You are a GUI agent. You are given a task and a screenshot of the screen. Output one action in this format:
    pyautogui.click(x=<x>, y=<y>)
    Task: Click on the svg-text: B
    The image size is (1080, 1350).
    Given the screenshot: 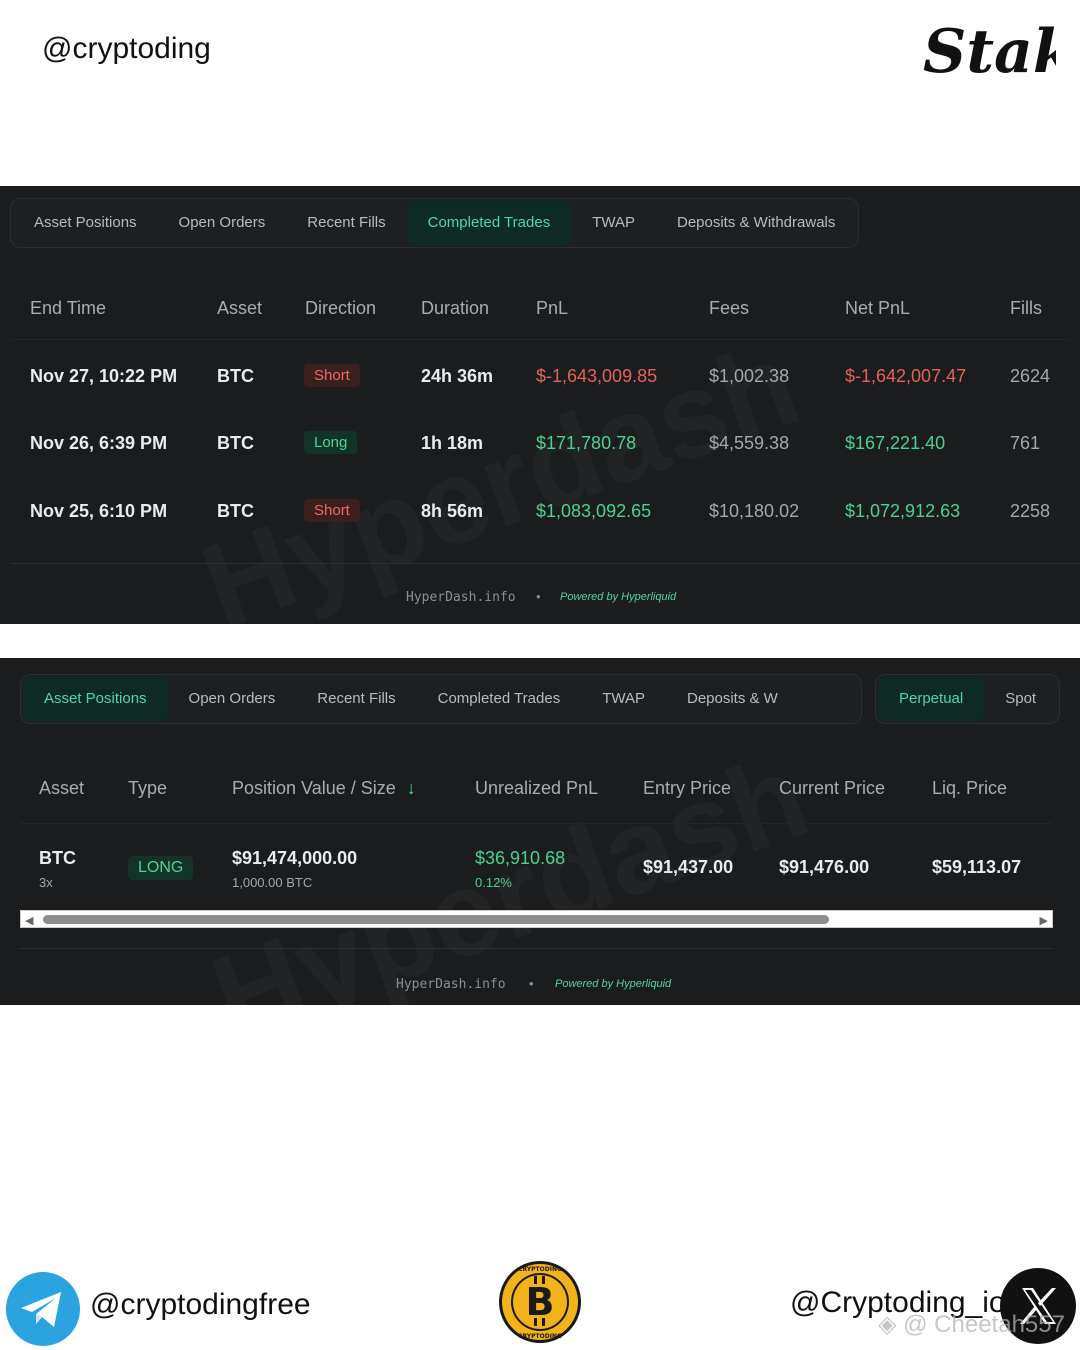 What is the action you would take?
    pyautogui.click(x=540, y=1302)
    